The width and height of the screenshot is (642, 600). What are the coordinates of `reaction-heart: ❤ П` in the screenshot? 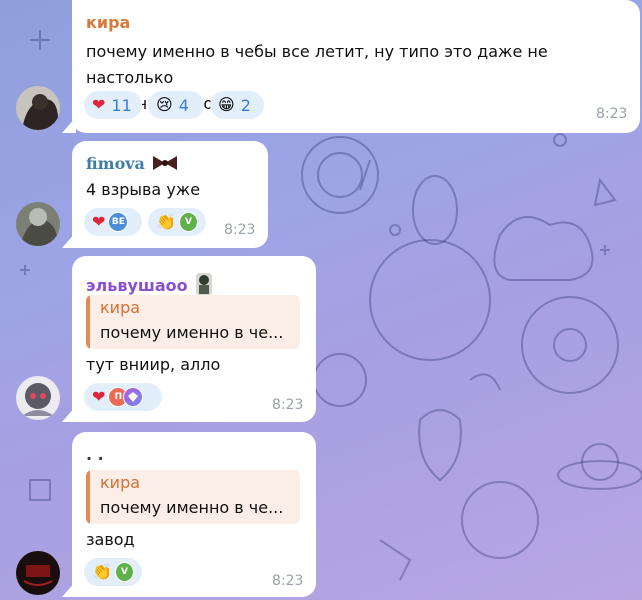 It's located at (123, 397).